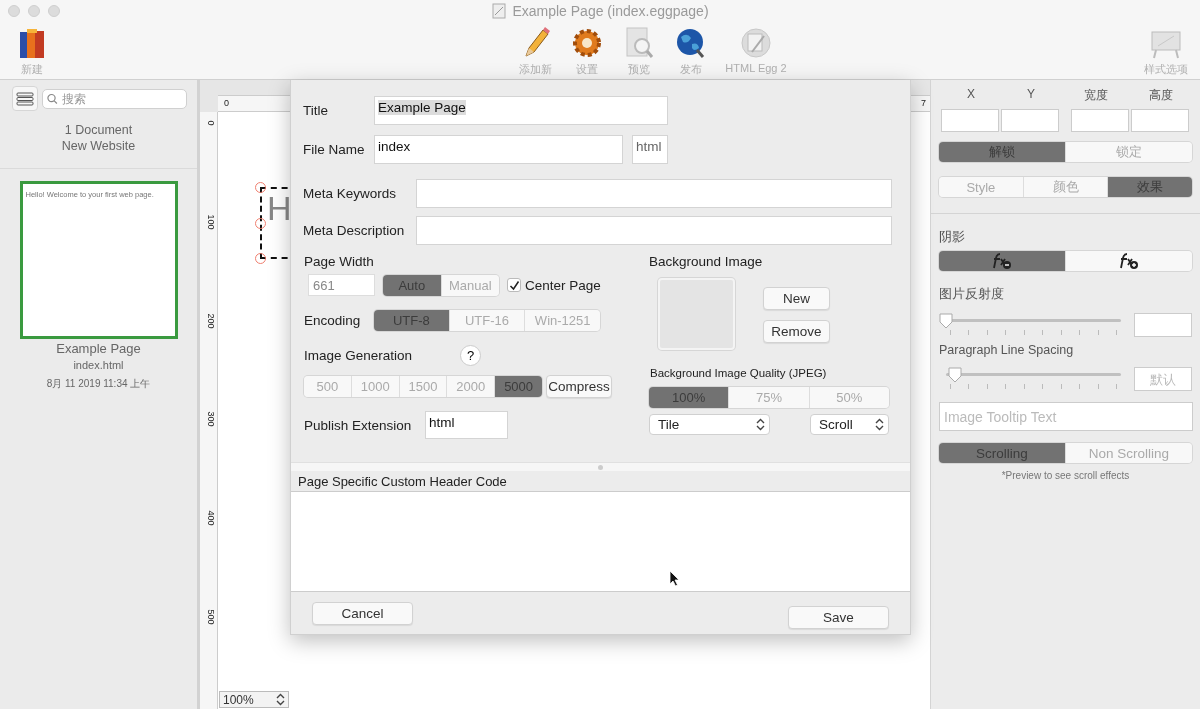  What do you see at coordinates (54, 11) in the screenshot?
I see `zoom-button` at bounding box center [54, 11].